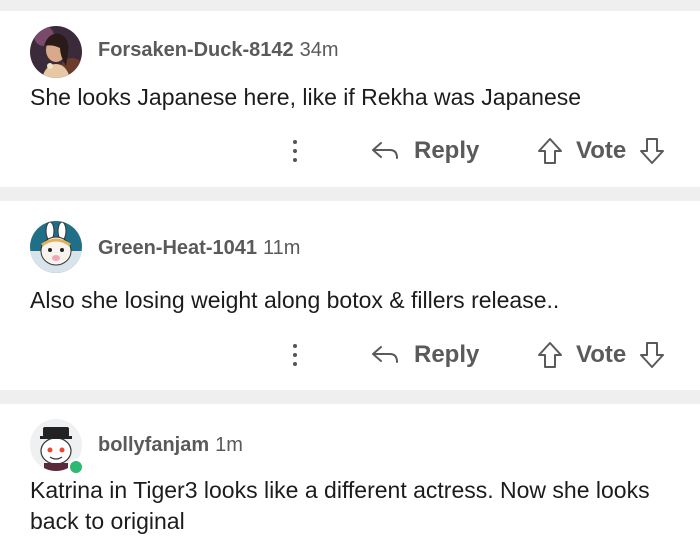  I want to click on comment-meta: Green-Heat-1041 11m, so click(199, 248).